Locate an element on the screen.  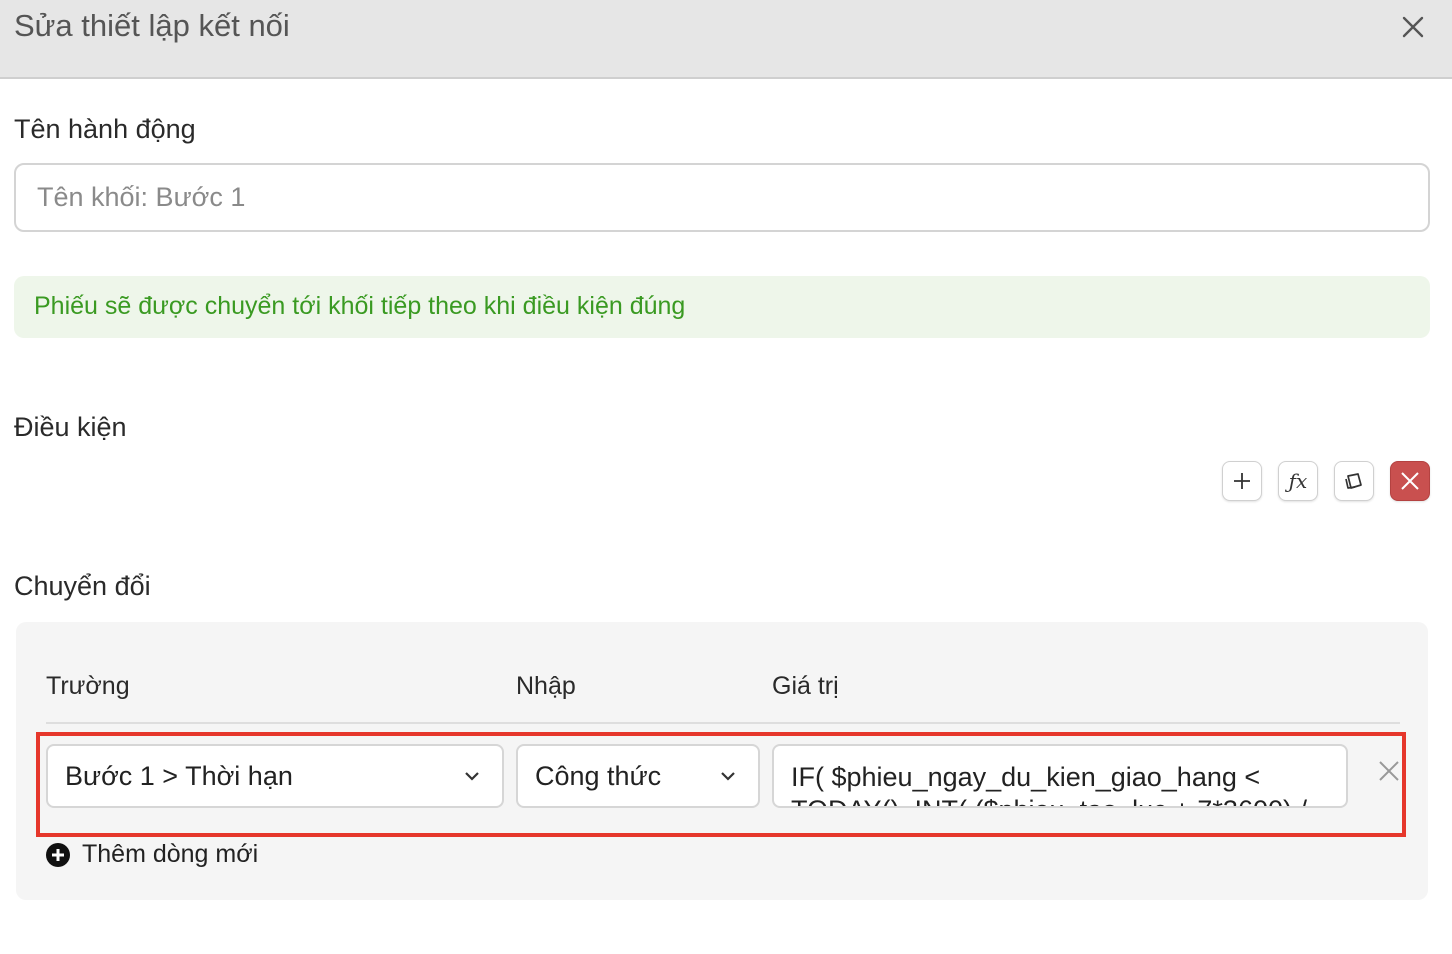
add-condition-button is located at coordinates (1242, 481).